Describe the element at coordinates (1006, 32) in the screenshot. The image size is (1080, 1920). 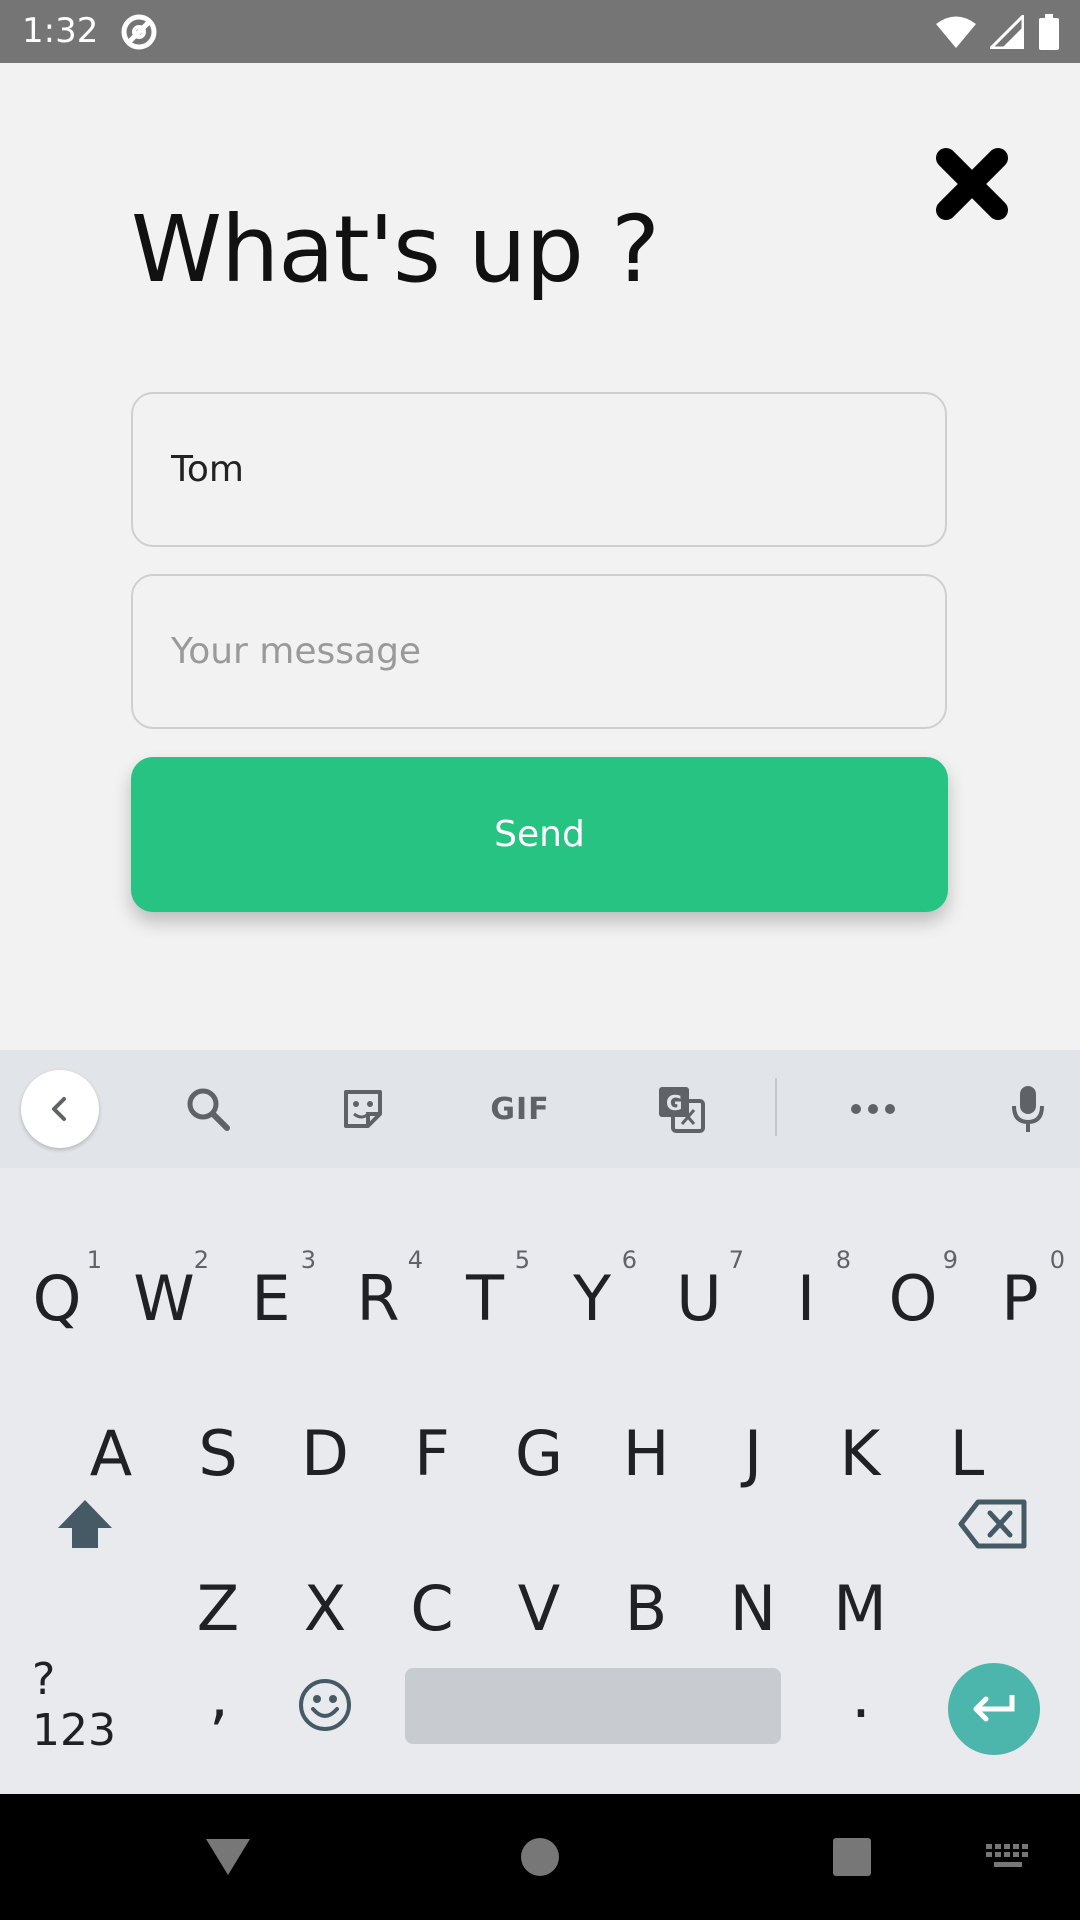
I see `cellular-icon` at that location.